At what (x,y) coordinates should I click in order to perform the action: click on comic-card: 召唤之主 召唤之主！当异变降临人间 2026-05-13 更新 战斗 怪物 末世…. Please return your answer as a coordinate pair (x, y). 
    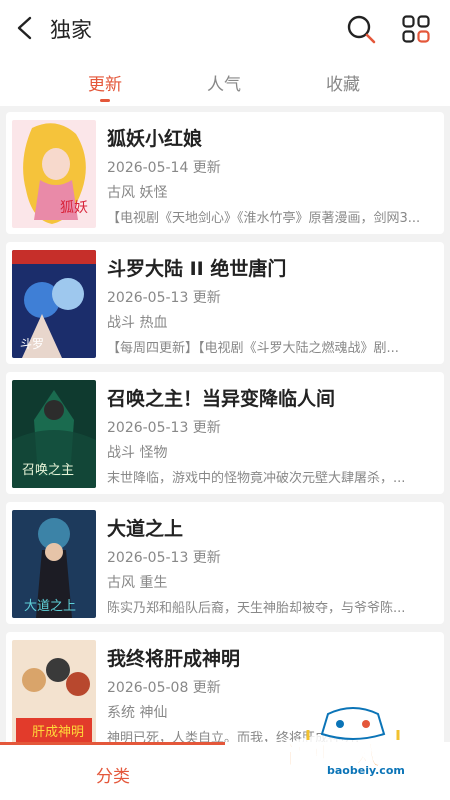
    Looking at the image, I should click on (225, 433).